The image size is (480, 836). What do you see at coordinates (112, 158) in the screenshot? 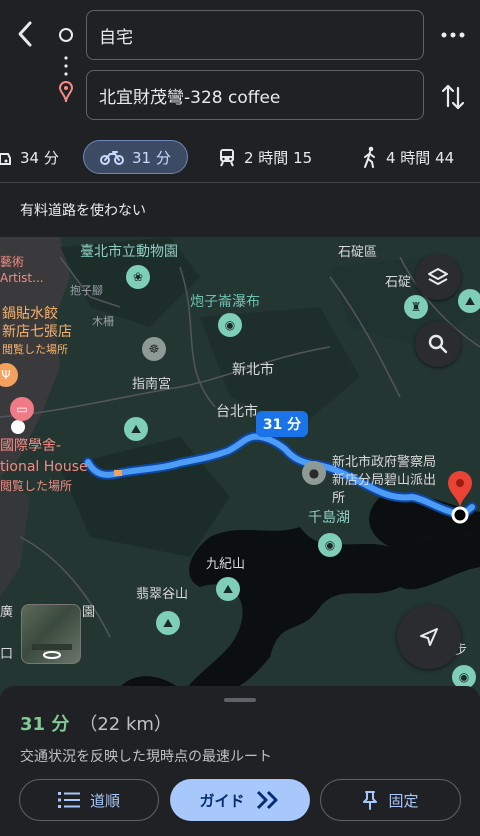
I see `motorcycle-icon` at bounding box center [112, 158].